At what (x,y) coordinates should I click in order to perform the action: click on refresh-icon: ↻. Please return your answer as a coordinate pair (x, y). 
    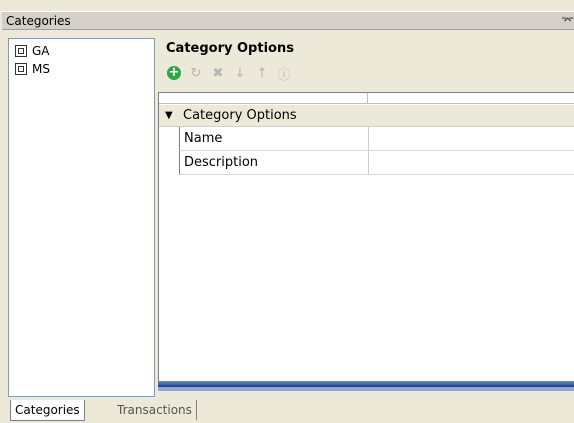
    Looking at the image, I should click on (196, 73).